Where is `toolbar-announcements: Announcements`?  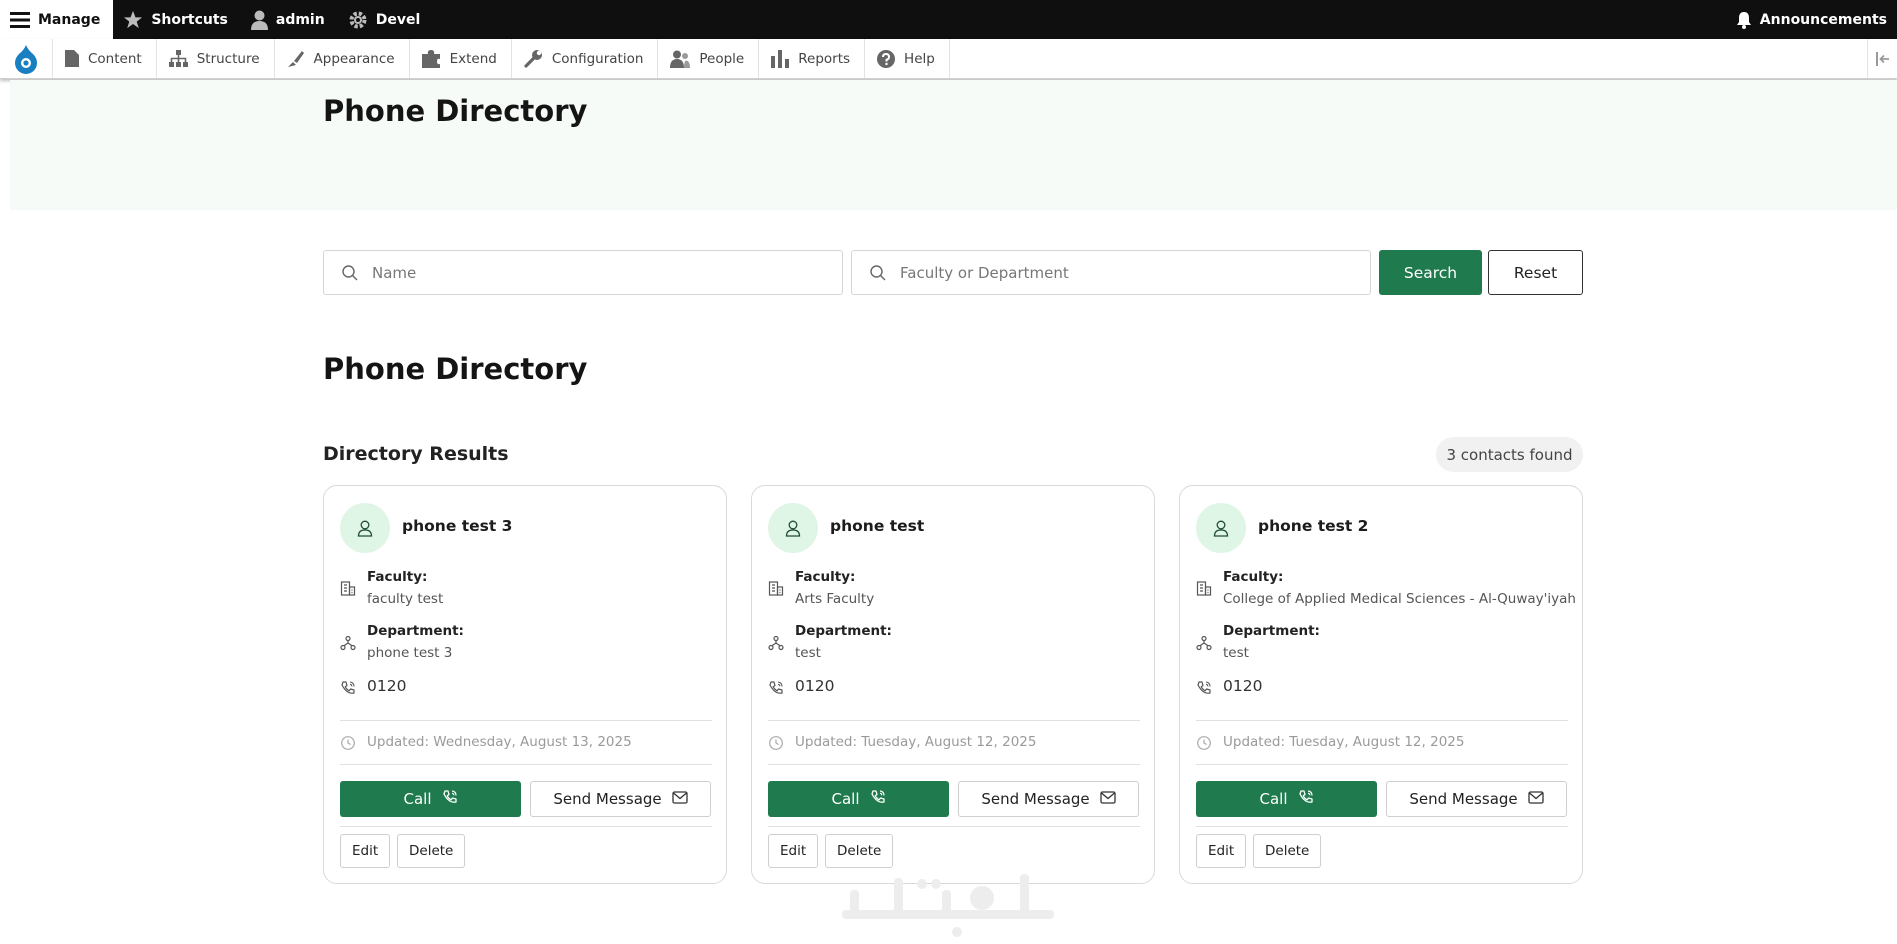
toolbar-announcements: Announcements is located at coordinates (1811, 19).